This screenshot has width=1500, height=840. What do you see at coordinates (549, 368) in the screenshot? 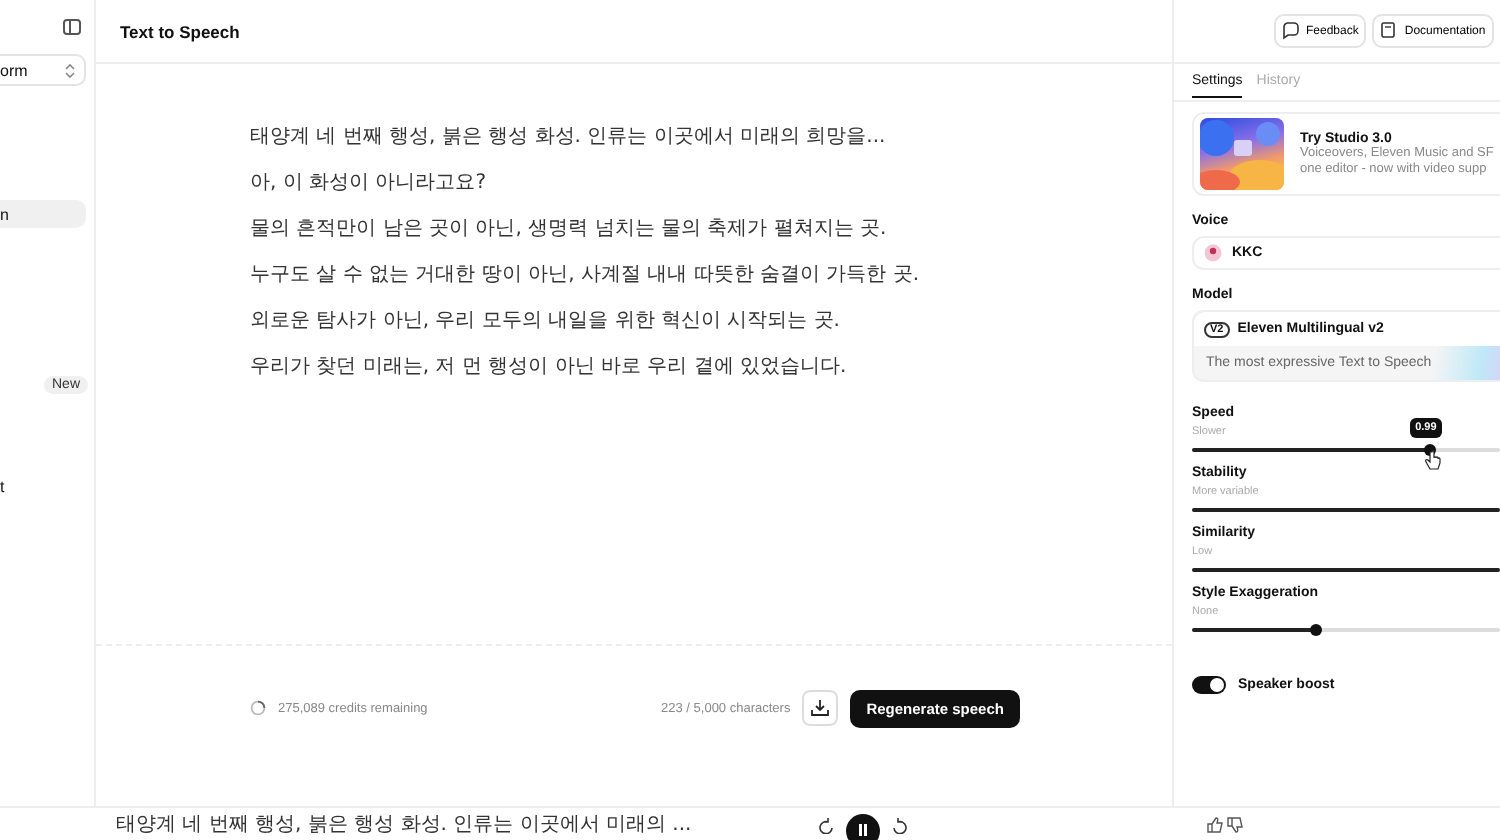
I see `text-line: 우리가 찾던 미래는, 저 먼 행성이 아닌 바로 우리 곁에 있었습니다.` at bounding box center [549, 368].